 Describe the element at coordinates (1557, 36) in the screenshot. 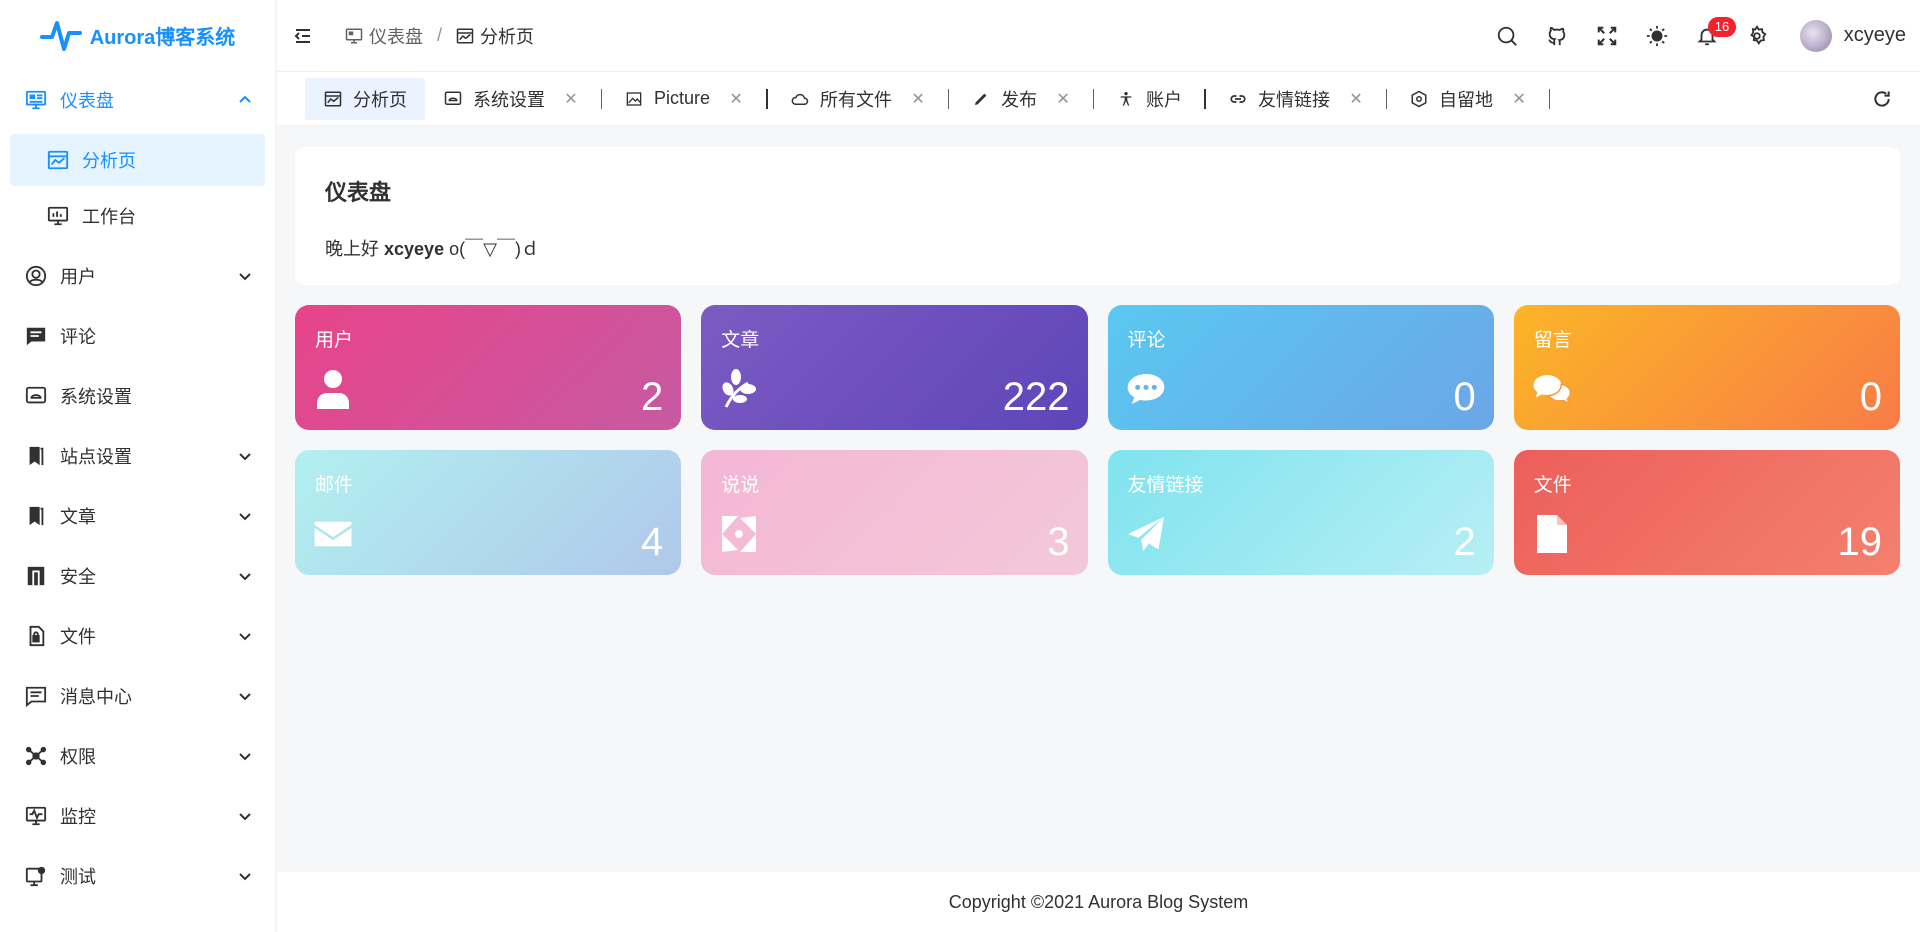

I see `github-icon` at that location.